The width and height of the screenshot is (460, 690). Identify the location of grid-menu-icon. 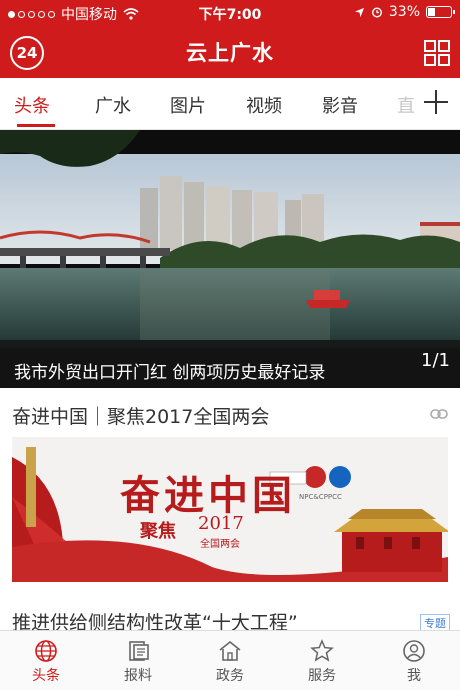
(437, 53).